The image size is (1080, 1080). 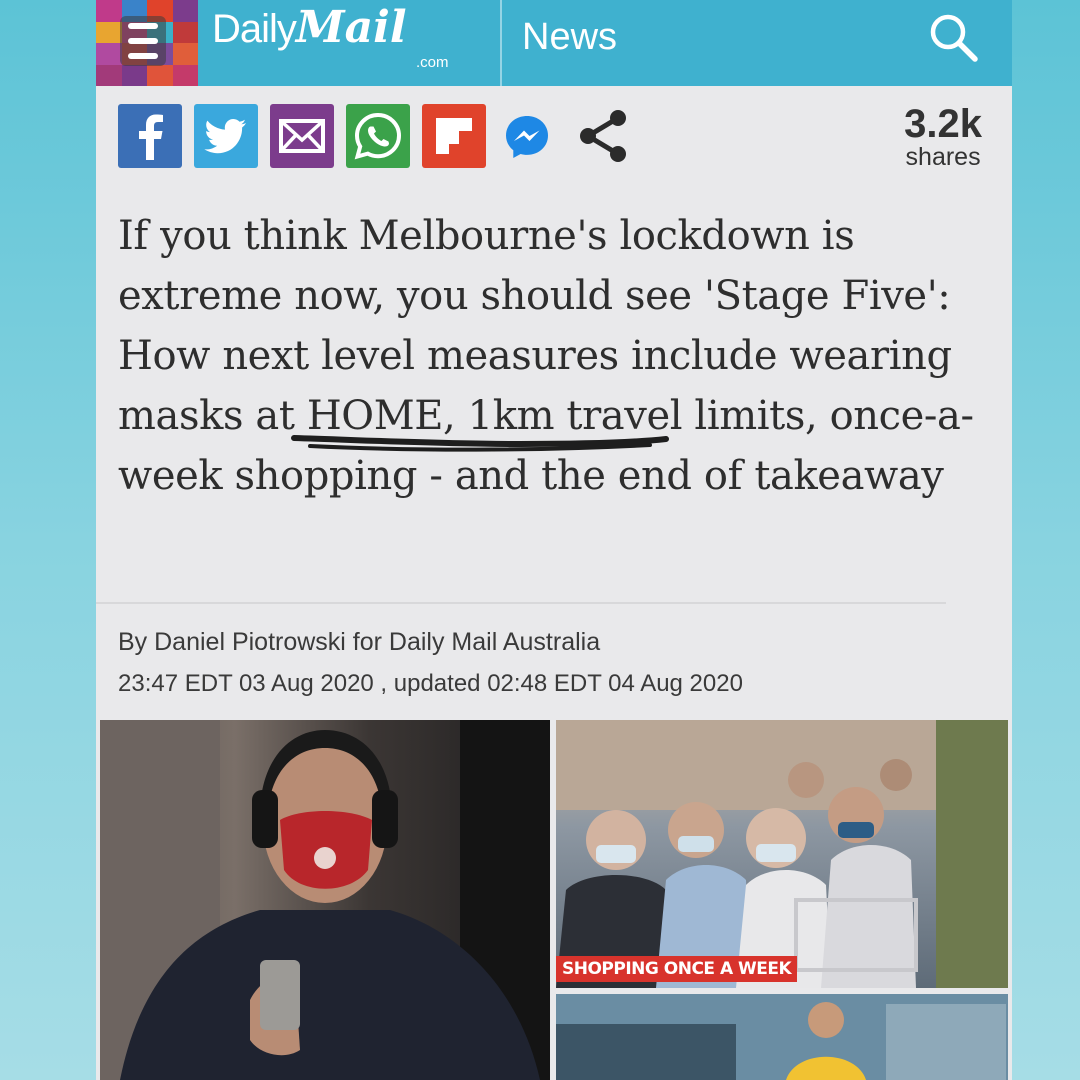 I want to click on header-divider, so click(x=501, y=43).